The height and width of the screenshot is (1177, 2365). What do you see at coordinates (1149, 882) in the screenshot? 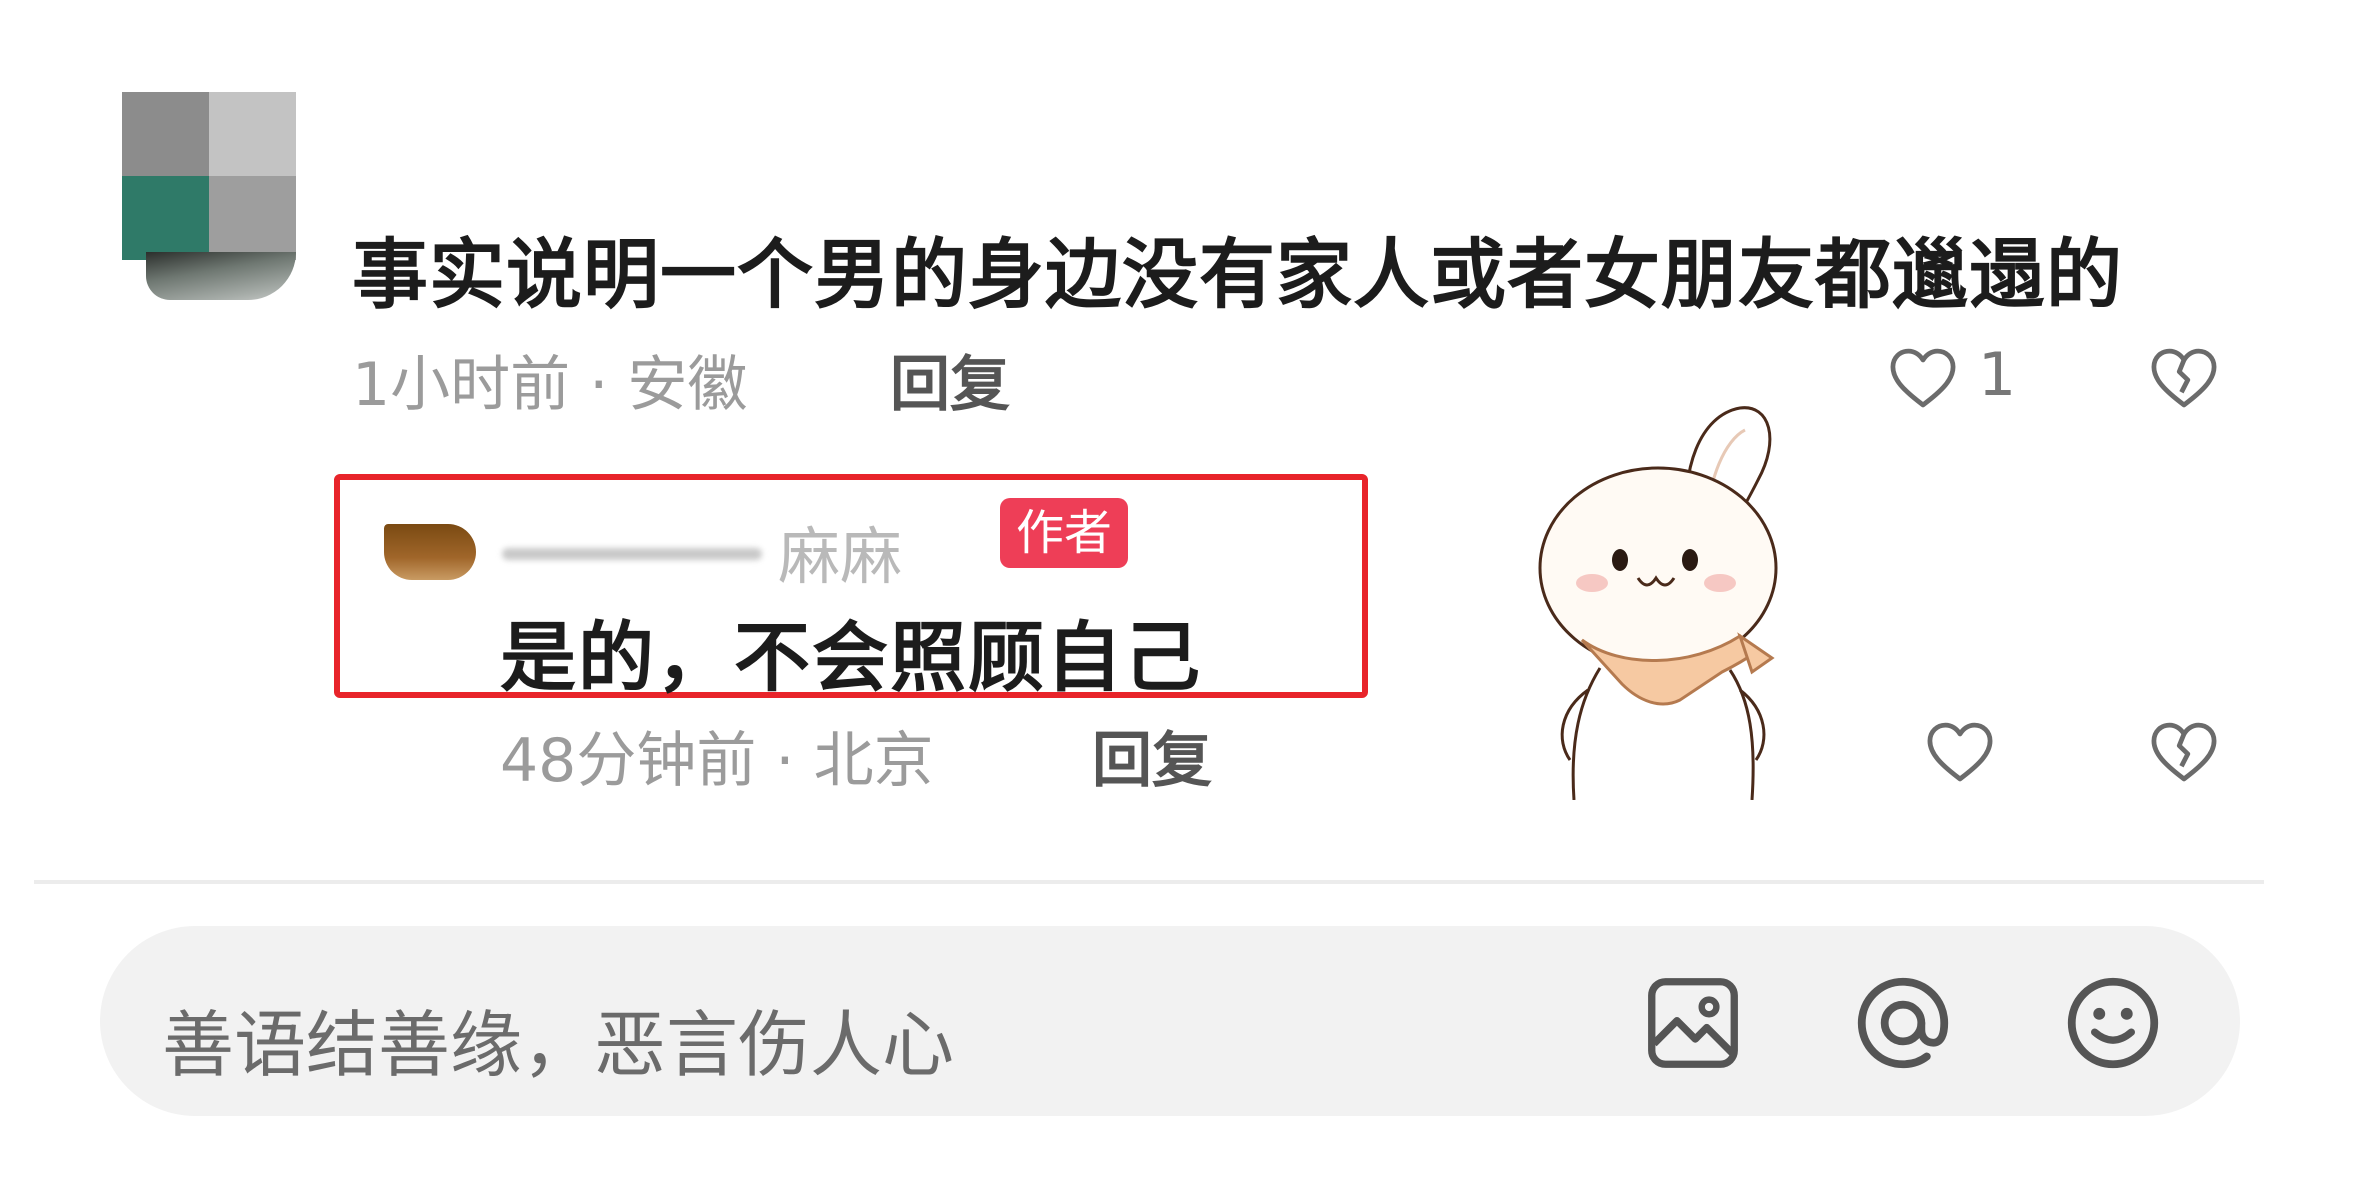
I see `divider` at bounding box center [1149, 882].